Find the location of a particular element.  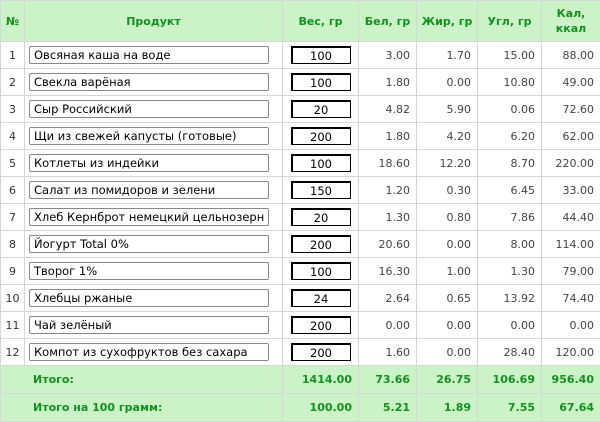

table-row: 4 1.804.206.2062.00 is located at coordinates (300, 136).